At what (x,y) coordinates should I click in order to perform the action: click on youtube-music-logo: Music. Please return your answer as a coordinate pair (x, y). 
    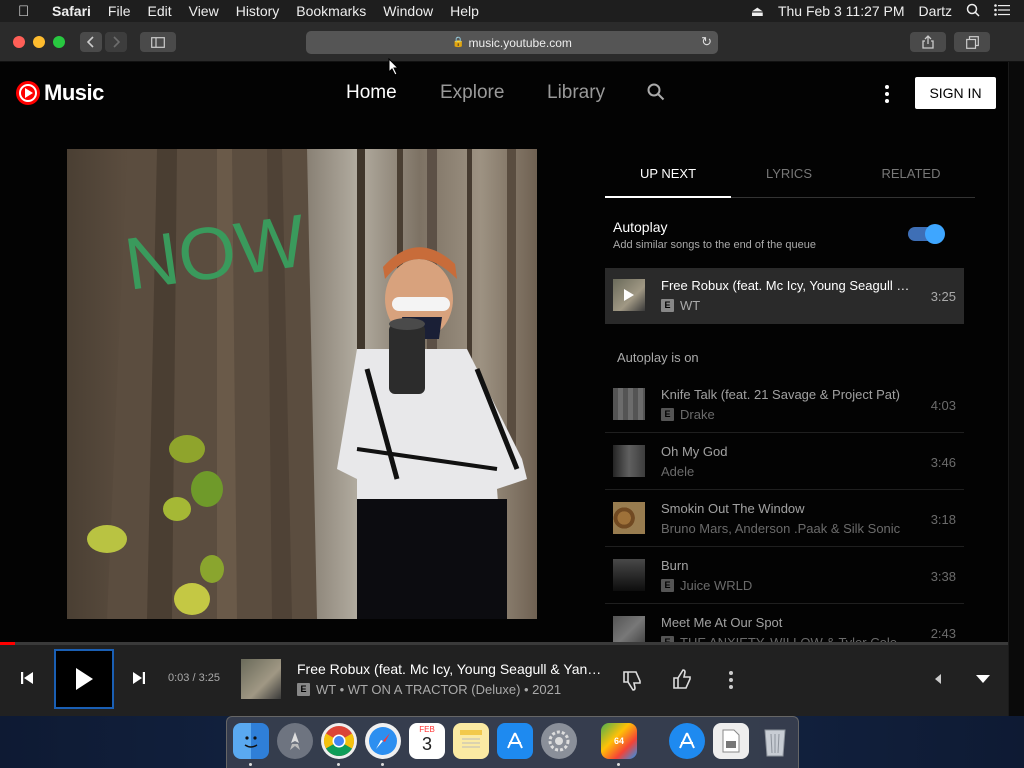
    Looking at the image, I should click on (60, 93).